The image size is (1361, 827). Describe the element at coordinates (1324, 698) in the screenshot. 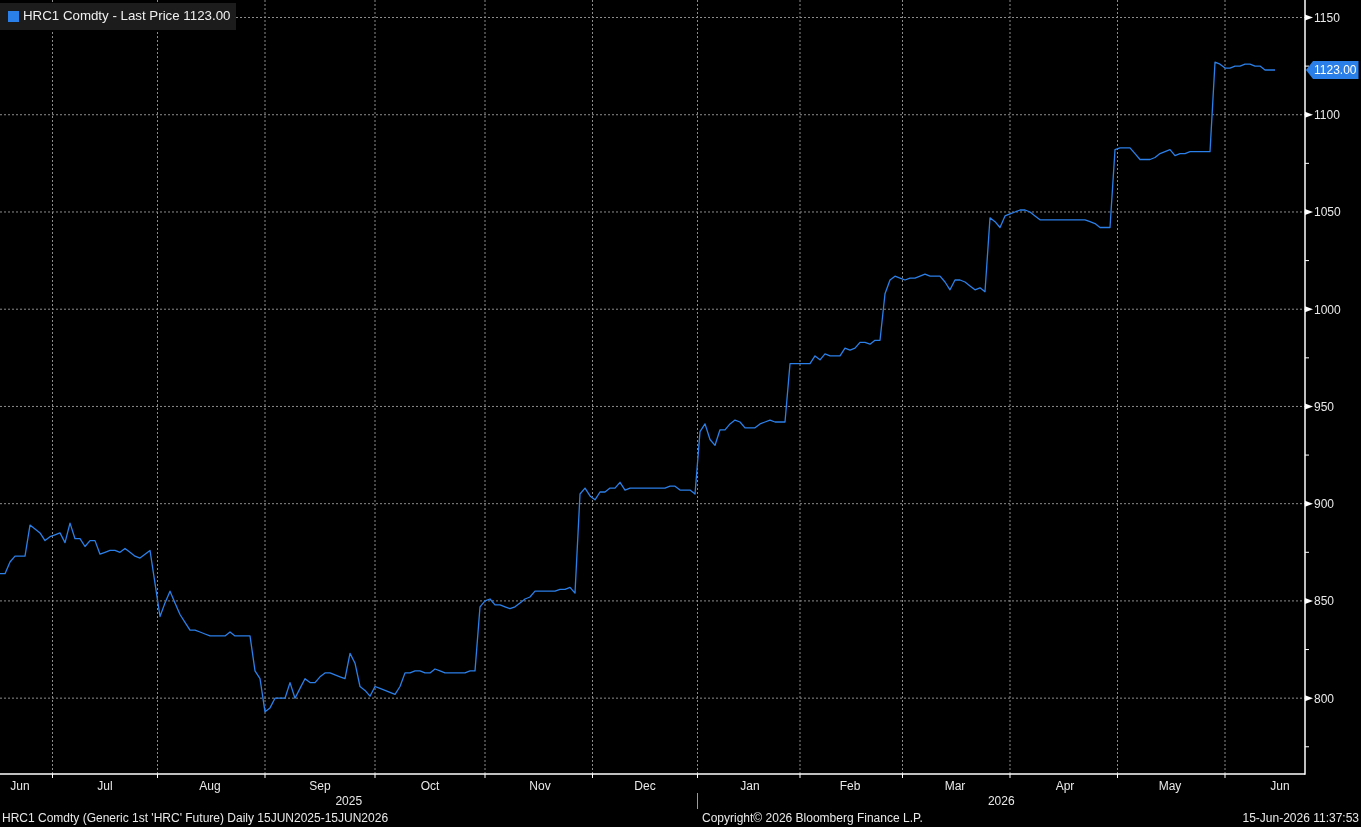

I see `y-axis-label: 800` at that location.